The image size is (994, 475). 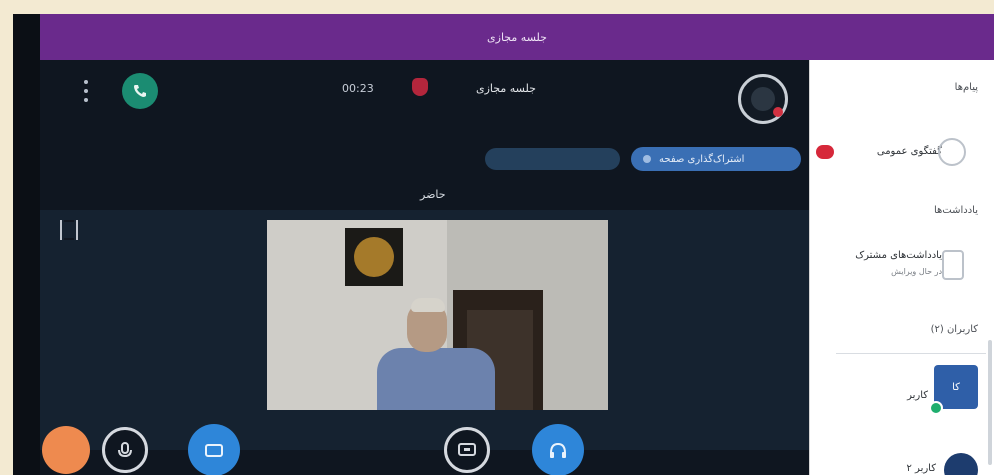 I want to click on camera-button, so click(x=214, y=449).